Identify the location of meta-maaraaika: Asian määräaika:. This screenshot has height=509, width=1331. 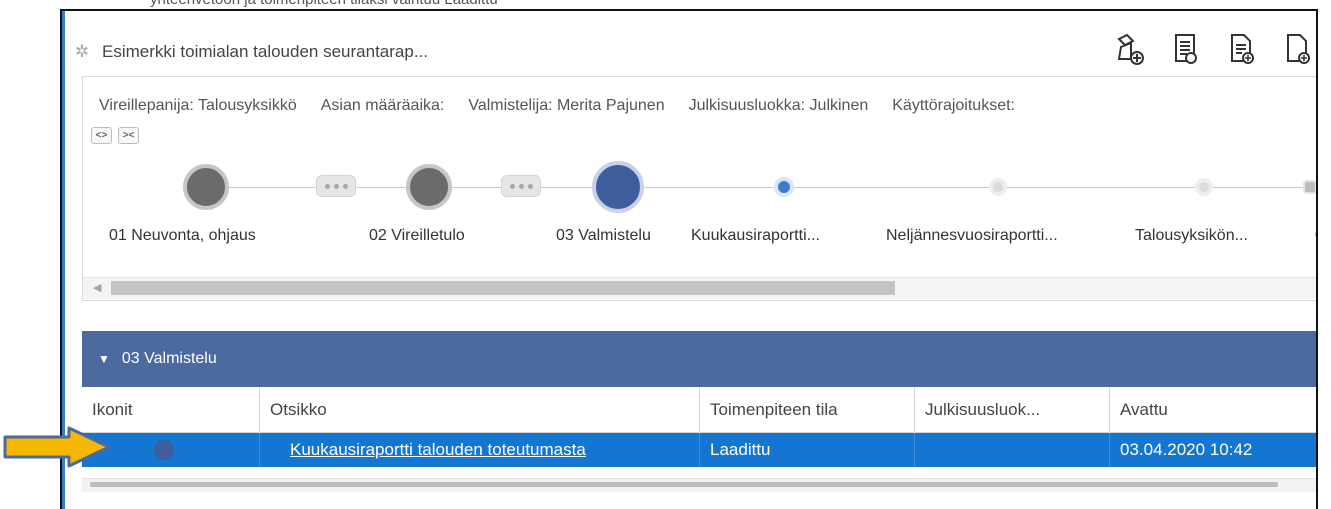
(382, 105).